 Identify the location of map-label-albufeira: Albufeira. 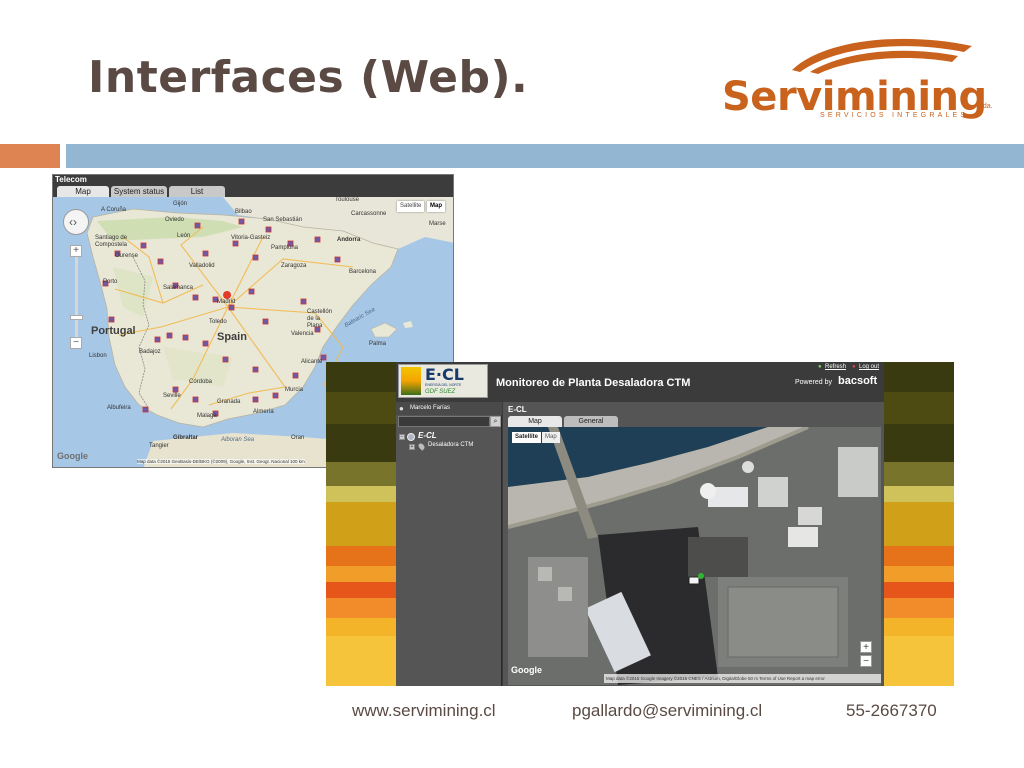
(119, 408).